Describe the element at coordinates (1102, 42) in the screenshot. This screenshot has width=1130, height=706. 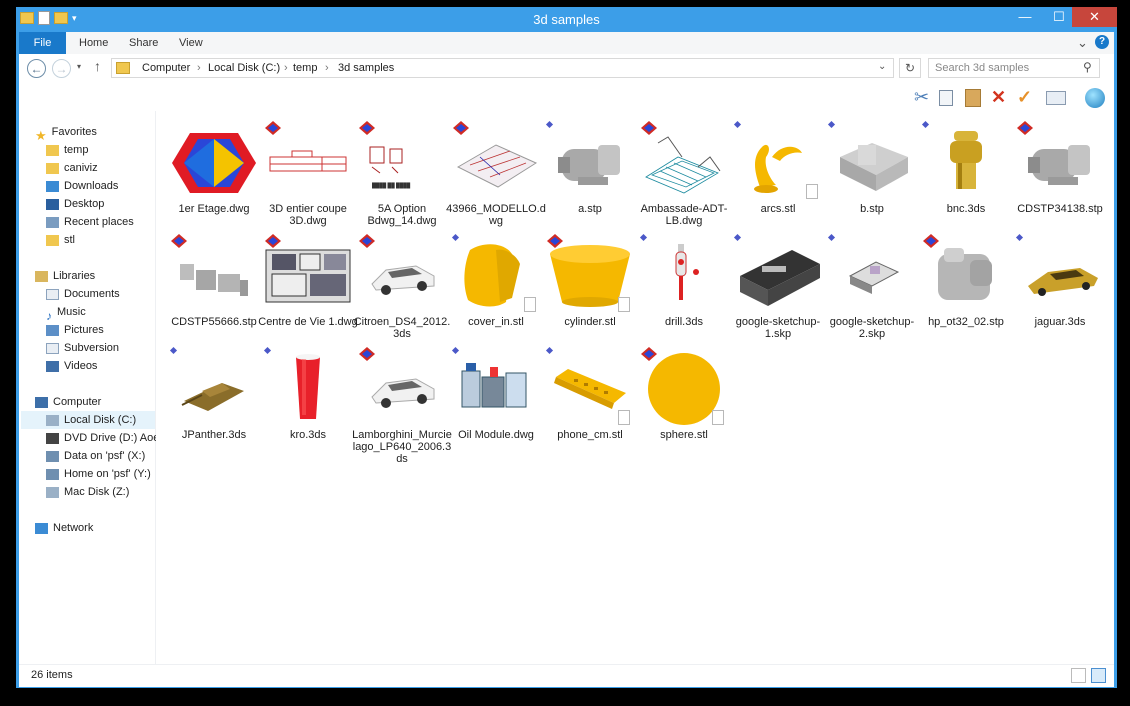
I see `help-icon: ?` at that location.